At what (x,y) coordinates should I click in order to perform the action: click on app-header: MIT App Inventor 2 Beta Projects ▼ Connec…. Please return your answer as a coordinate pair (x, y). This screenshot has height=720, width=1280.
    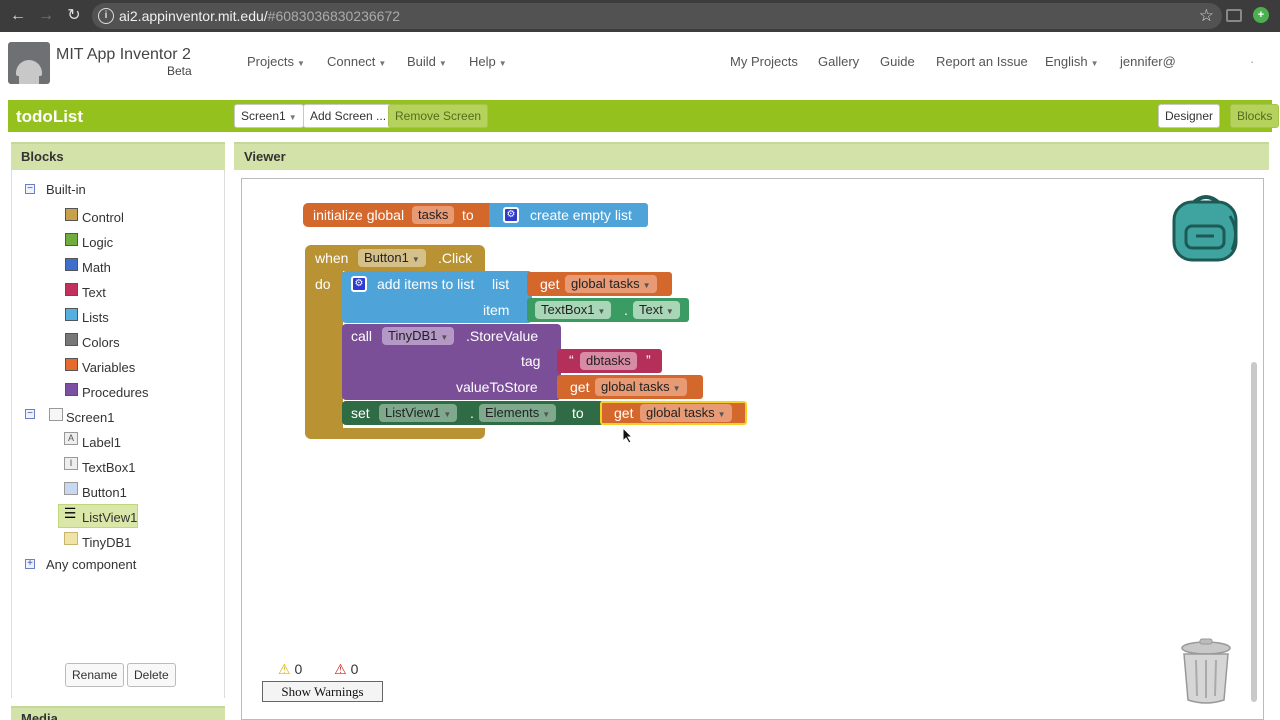
    Looking at the image, I should click on (640, 63).